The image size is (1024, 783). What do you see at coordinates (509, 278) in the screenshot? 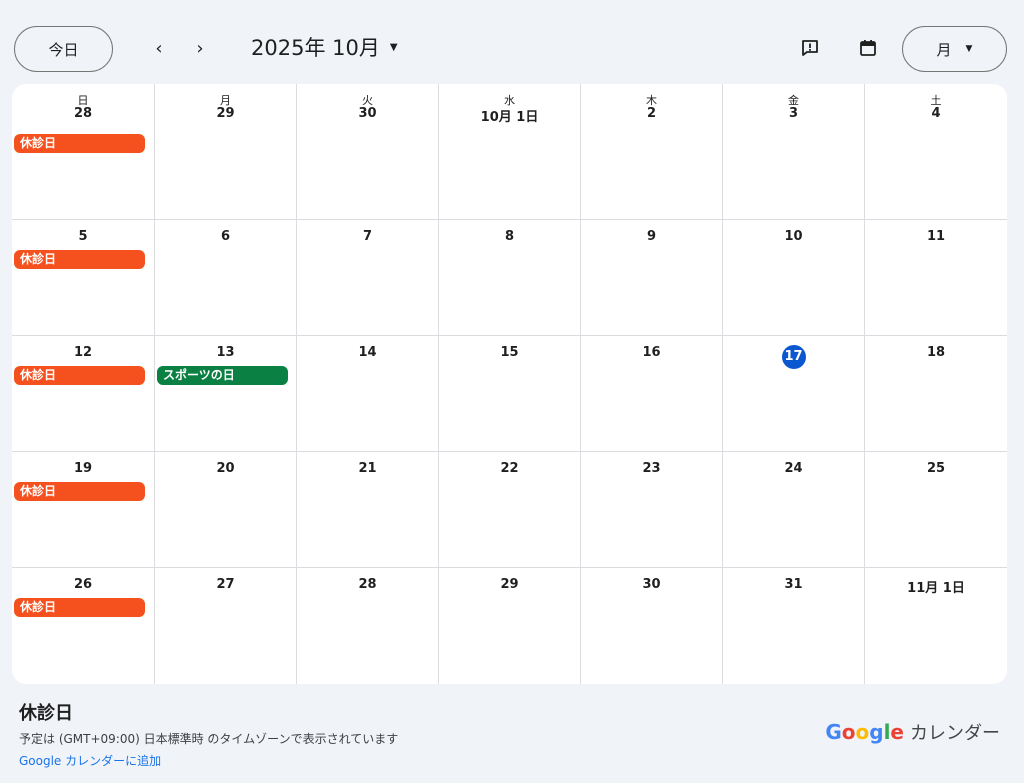
I see `day-cell: 8` at bounding box center [509, 278].